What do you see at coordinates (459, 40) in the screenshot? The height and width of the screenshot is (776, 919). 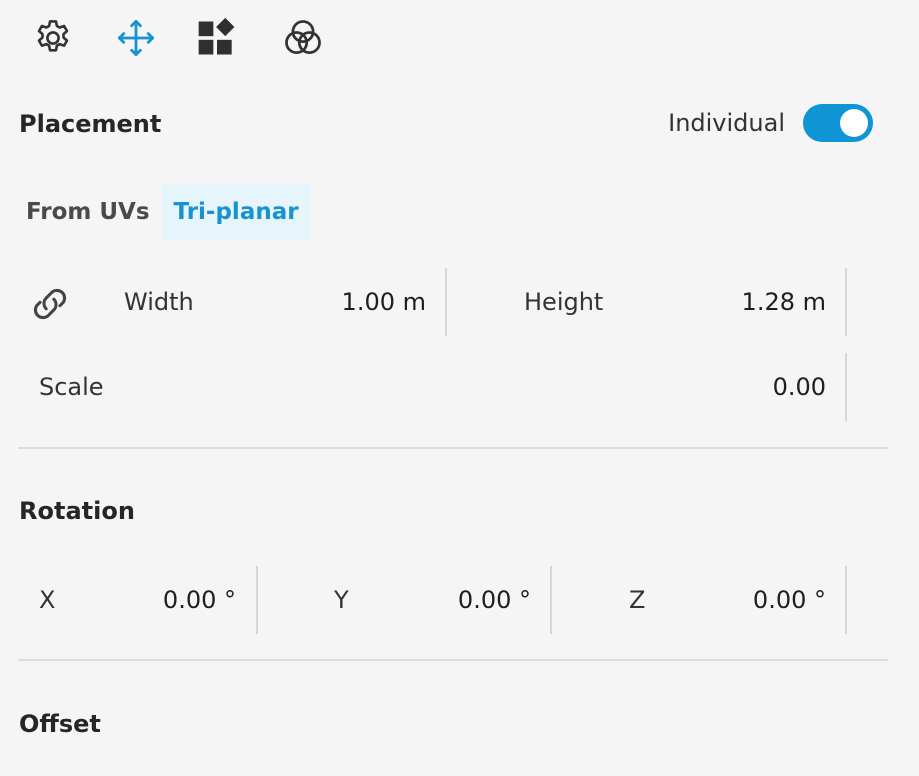 I see `toolbar` at bounding box center [459, 40].